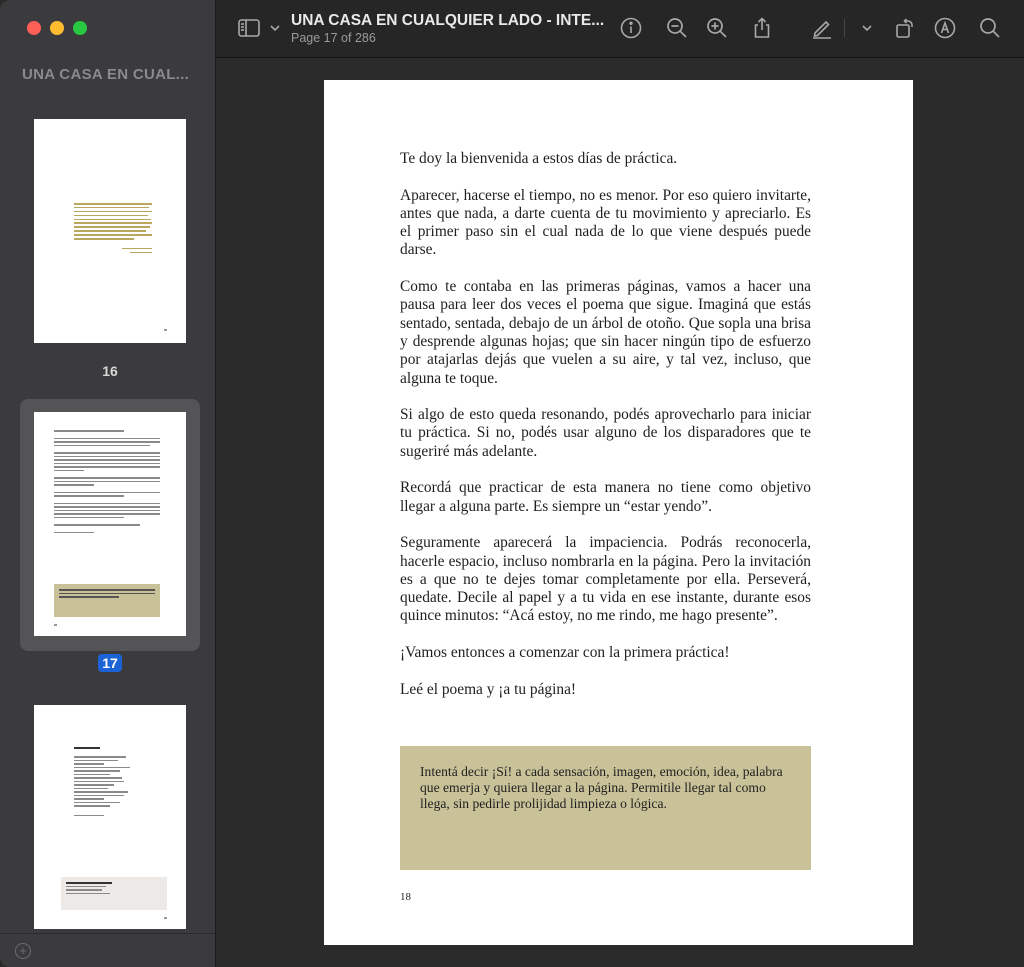 Image resolution: width=1024 pixels, height=967 pixels. What do you see at coordinates (80, 28) in the screenshot?
I see `zoom-window-button` at bounding box center [80, 28].